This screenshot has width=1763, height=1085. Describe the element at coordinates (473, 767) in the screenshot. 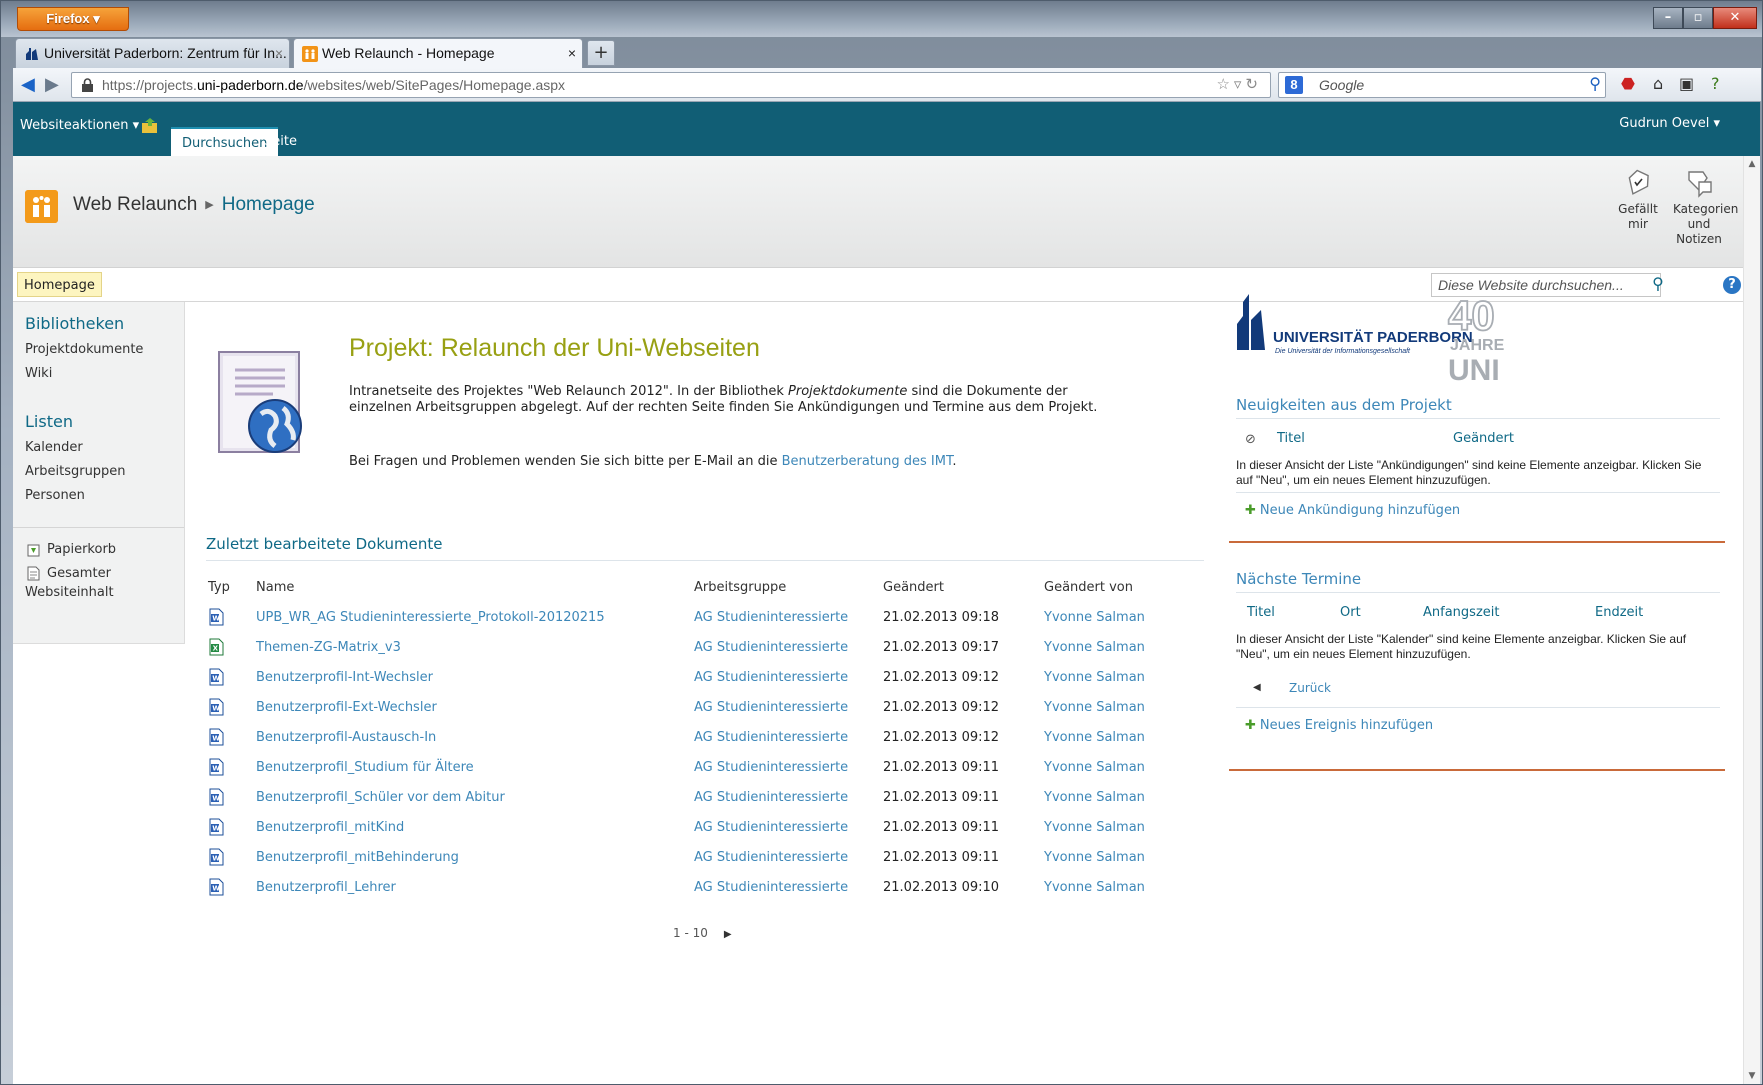

I see `doc-name-link: Benutzerprofil_Studium für Ältere` at that location.